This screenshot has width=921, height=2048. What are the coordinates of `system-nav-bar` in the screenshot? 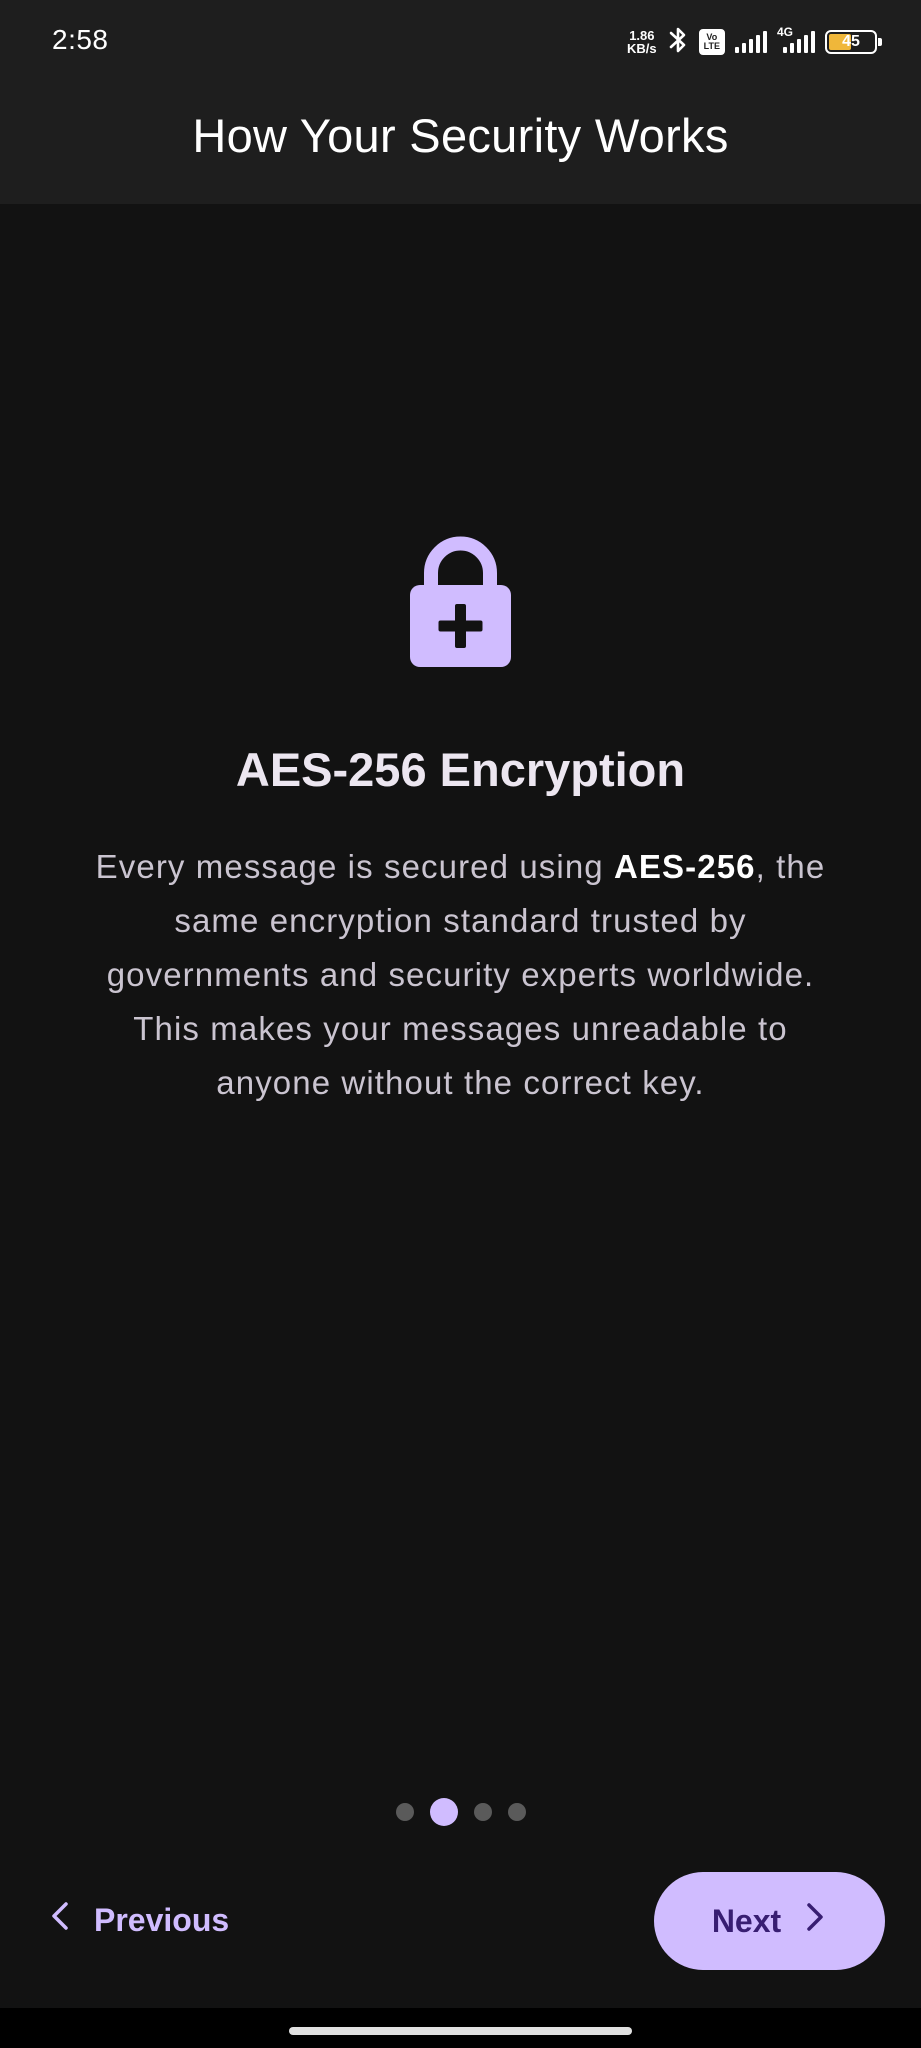 It's located at (460, 2028).